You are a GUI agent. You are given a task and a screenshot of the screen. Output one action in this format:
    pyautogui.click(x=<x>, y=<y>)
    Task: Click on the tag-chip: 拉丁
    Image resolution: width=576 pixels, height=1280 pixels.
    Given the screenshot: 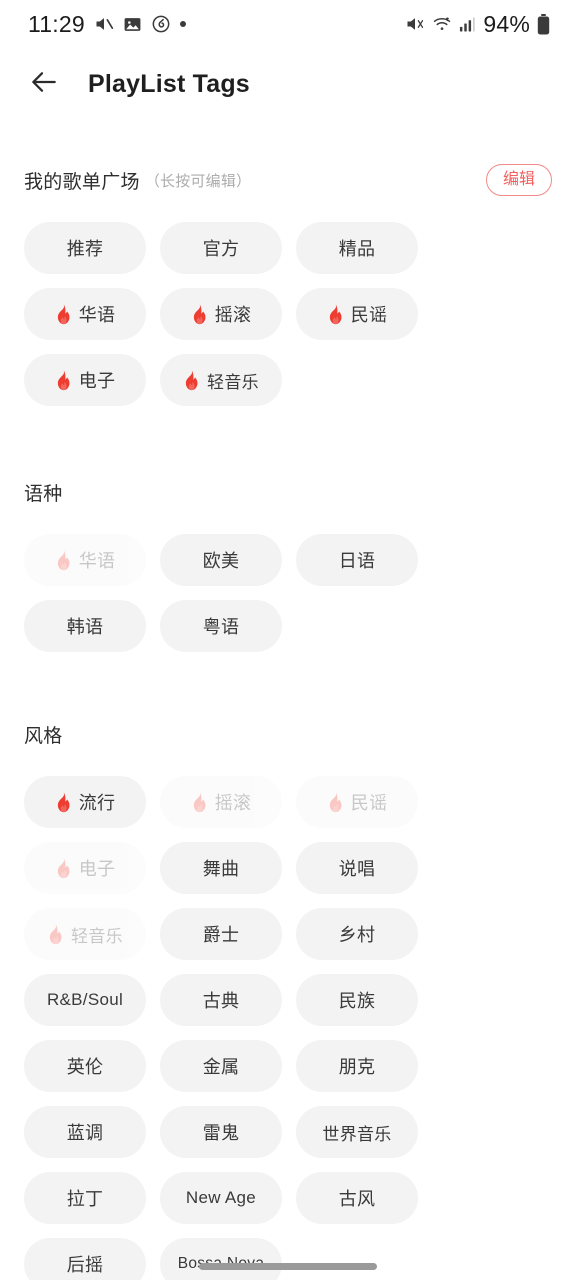 What is the action you would take?
    pyautogui.click(x=85, y=1198)
    